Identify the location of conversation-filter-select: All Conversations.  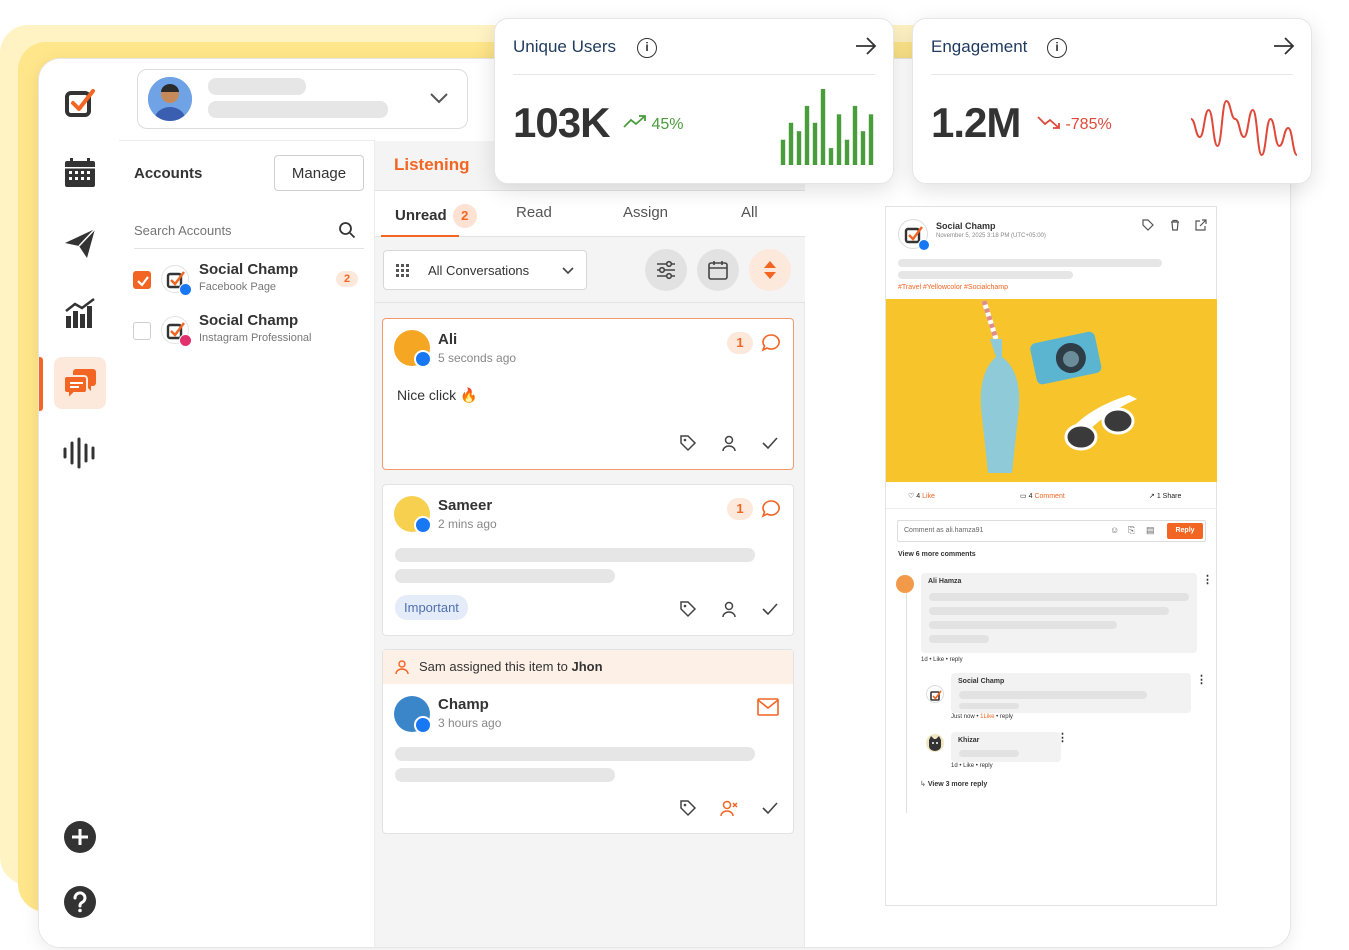
(485, 270).